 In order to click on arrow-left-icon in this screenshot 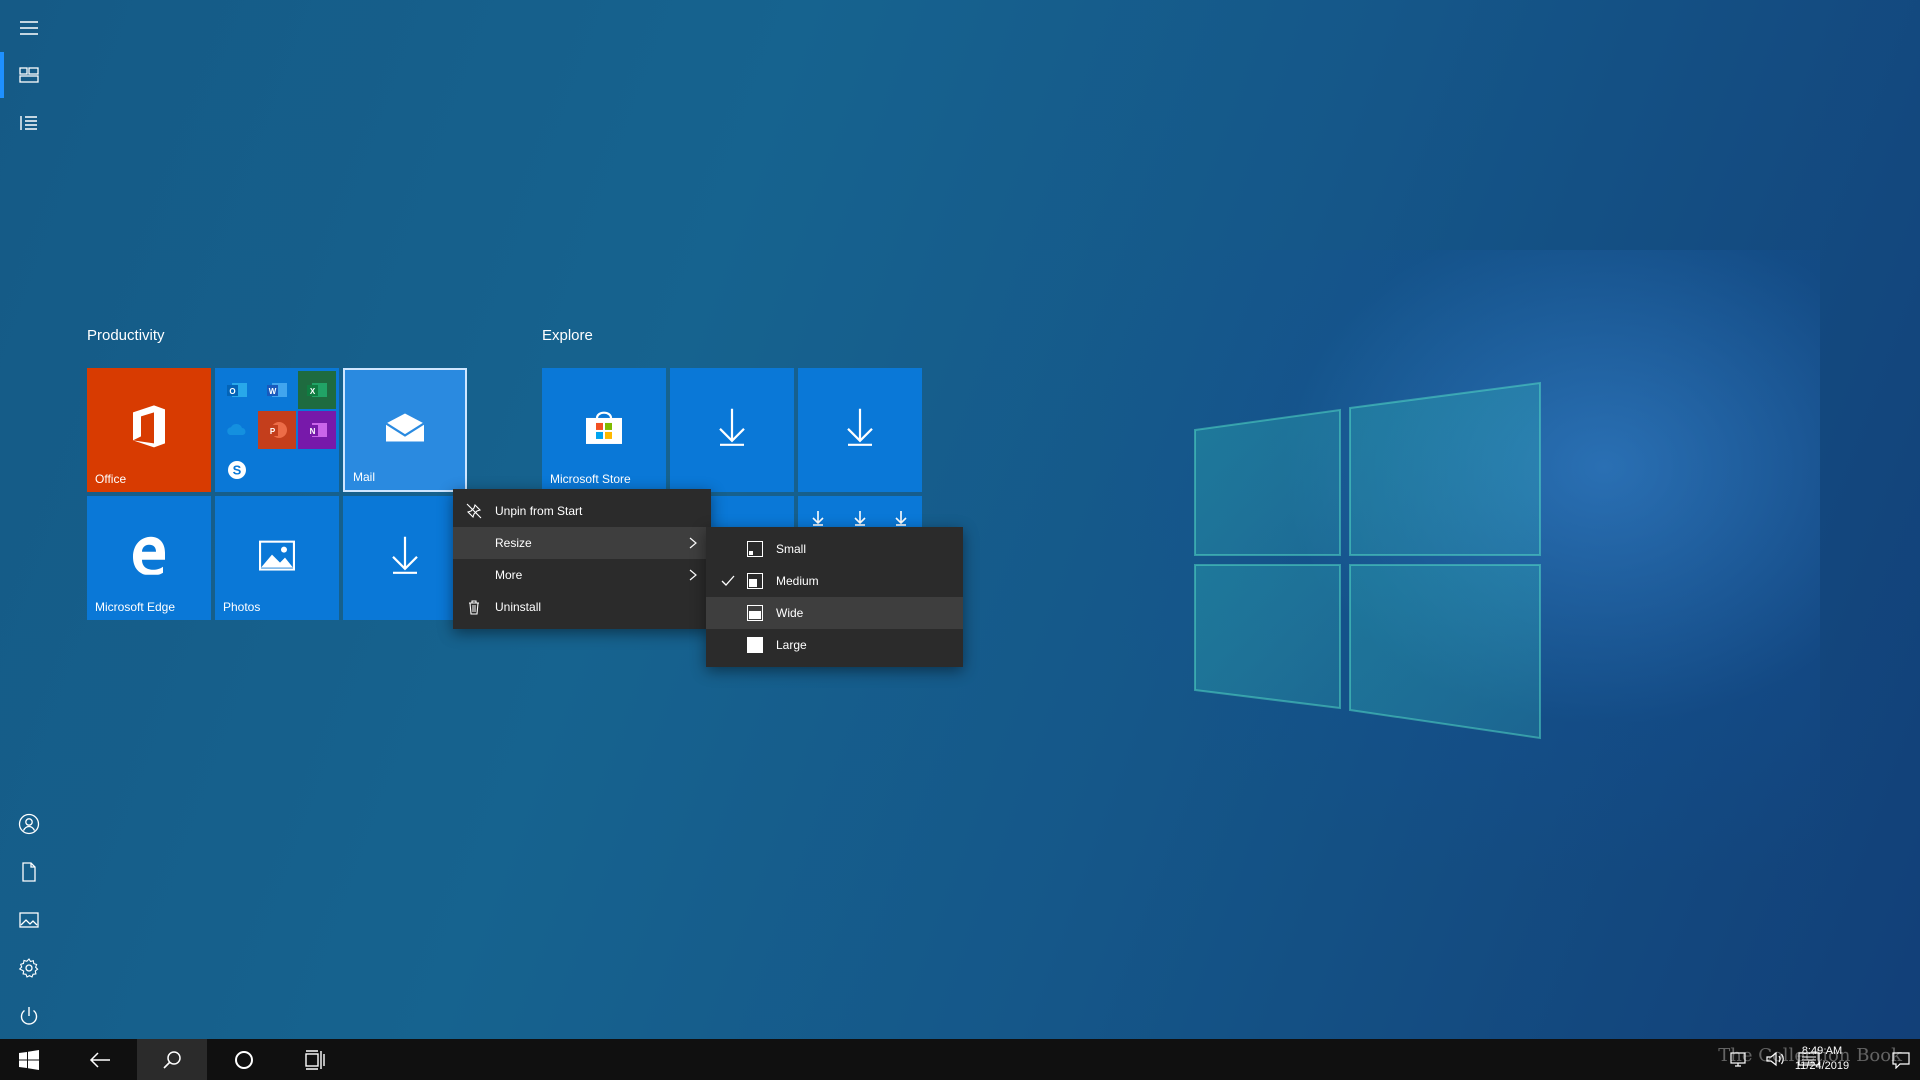, I will do `click(99, 1059)`.